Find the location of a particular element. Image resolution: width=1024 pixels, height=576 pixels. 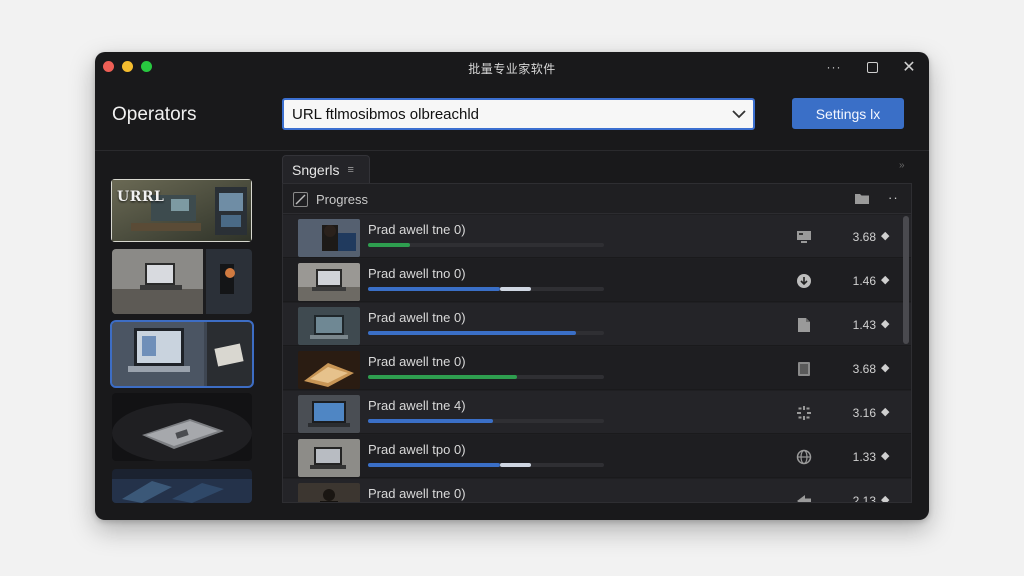

window-title: 批量专业家软件 is located at coordinates (512, 69).